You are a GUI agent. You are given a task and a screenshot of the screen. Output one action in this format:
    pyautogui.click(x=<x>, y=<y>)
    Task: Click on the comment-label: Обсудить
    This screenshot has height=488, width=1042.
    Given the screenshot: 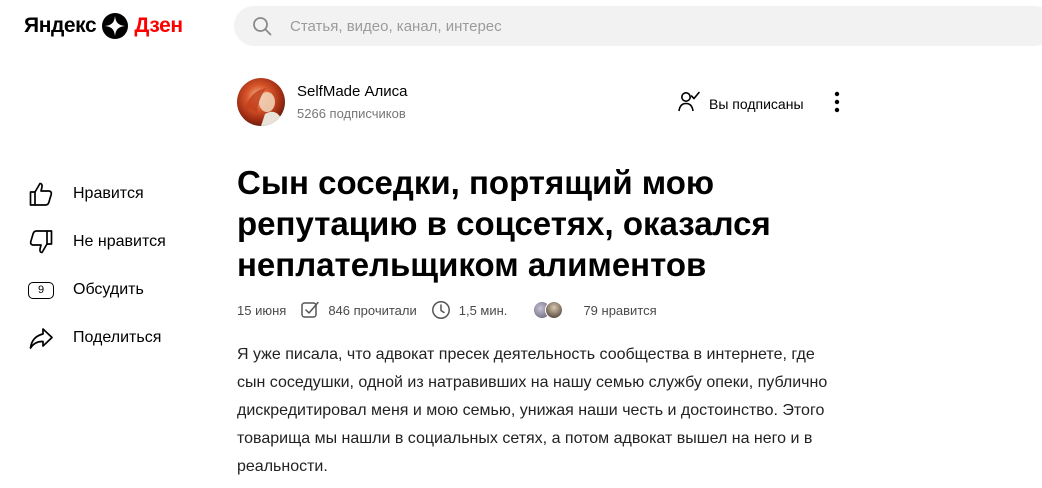 What is the action you would take?
    pyautogui.click(x=108, y=289)
    